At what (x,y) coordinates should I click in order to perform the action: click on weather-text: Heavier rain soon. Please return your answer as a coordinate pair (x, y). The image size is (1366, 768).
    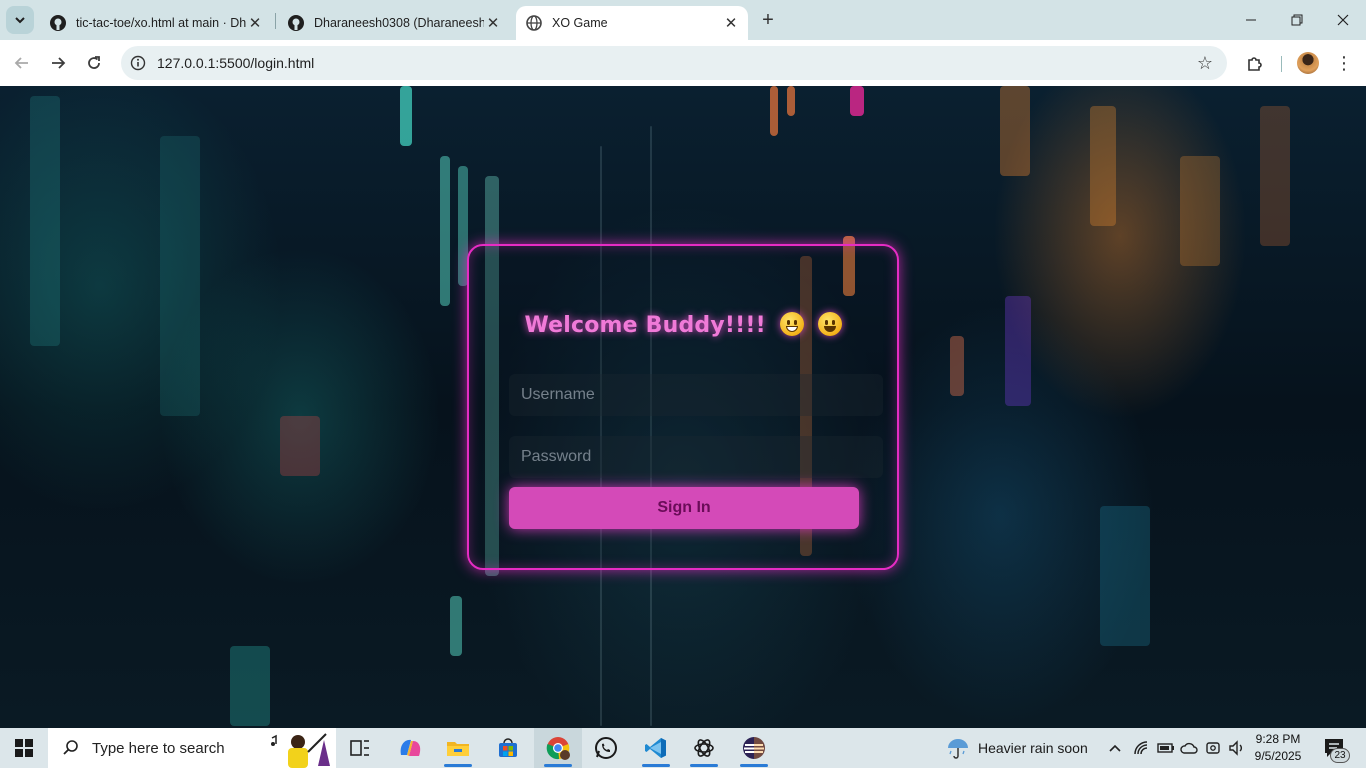
    Looking at the image, I should click on (1033, 748).